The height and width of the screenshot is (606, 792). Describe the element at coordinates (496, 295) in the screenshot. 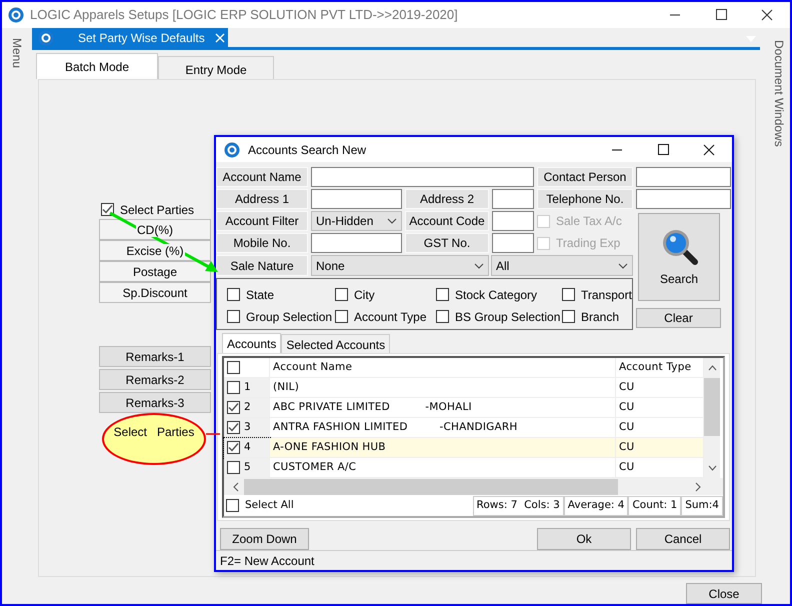

I see `checkbox-label: Stock Category` at that location.